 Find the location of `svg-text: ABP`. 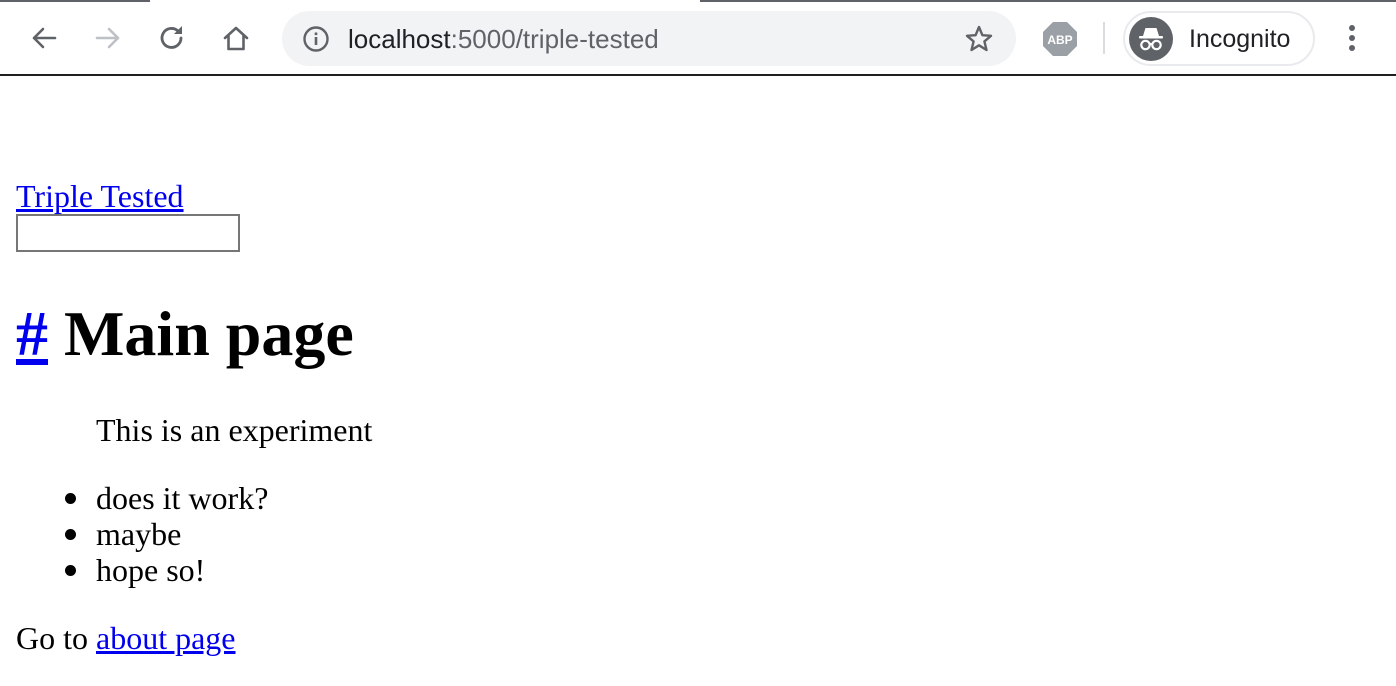

svg-text: ABP is located at coordinates (1059, 40).